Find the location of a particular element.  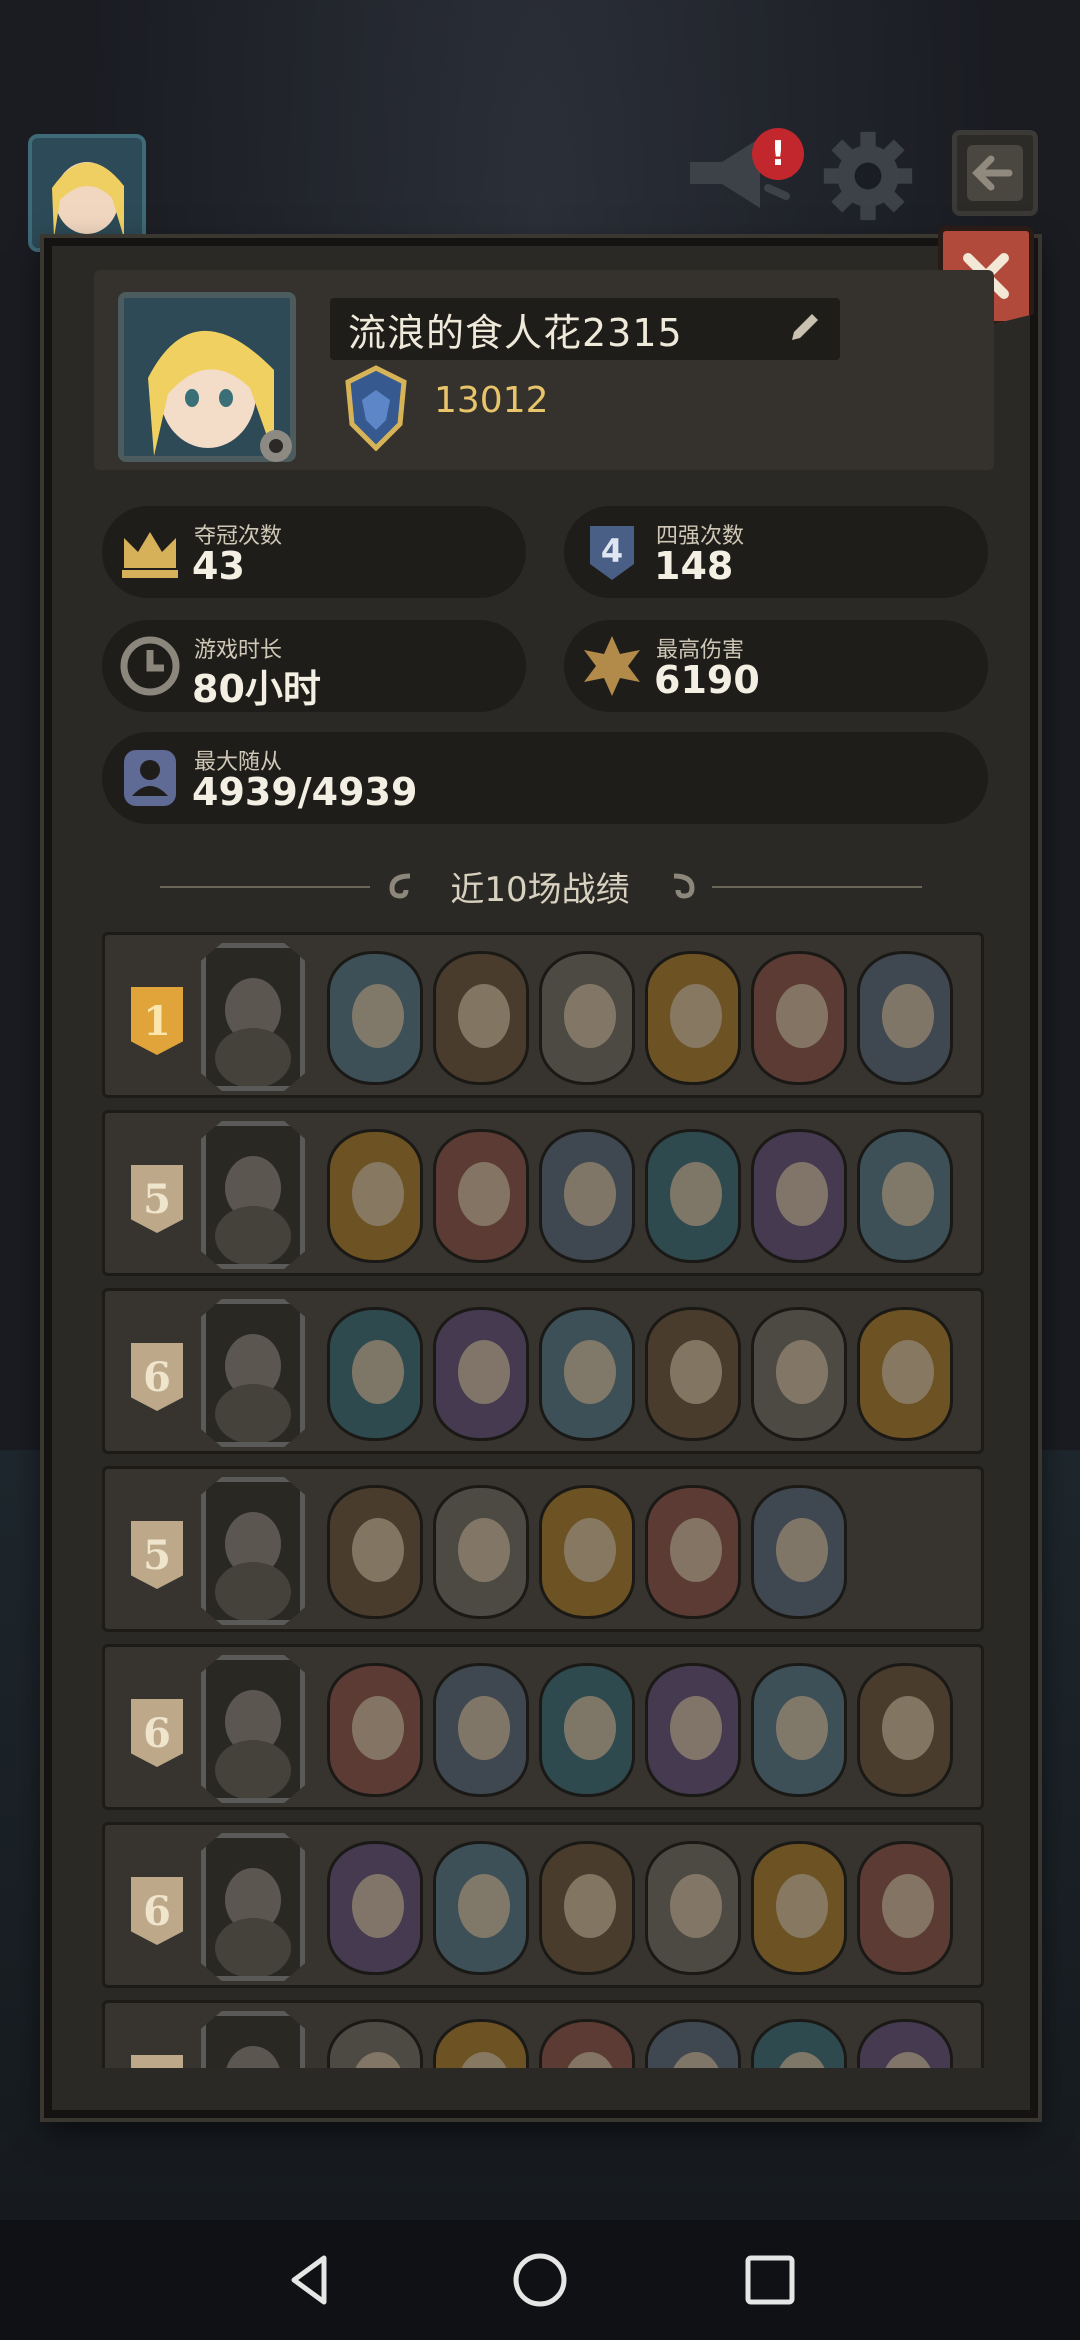

recents-icon is located at coordinates (770, 2280).